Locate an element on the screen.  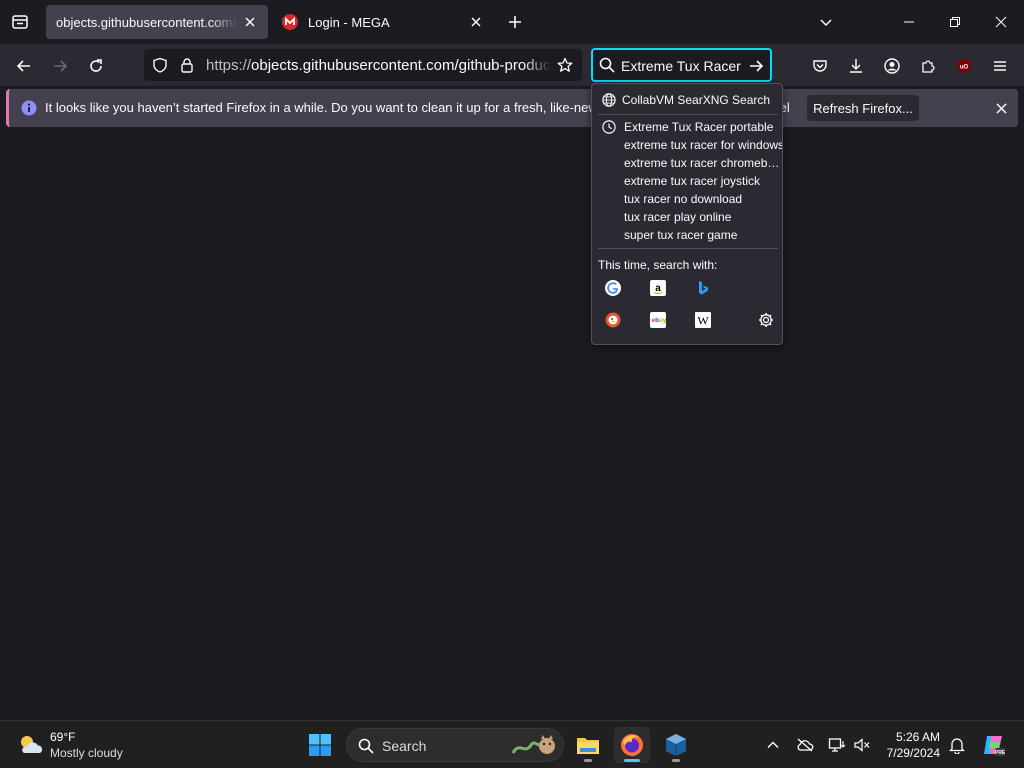
folder-icon is located at coordinates (588, 746).